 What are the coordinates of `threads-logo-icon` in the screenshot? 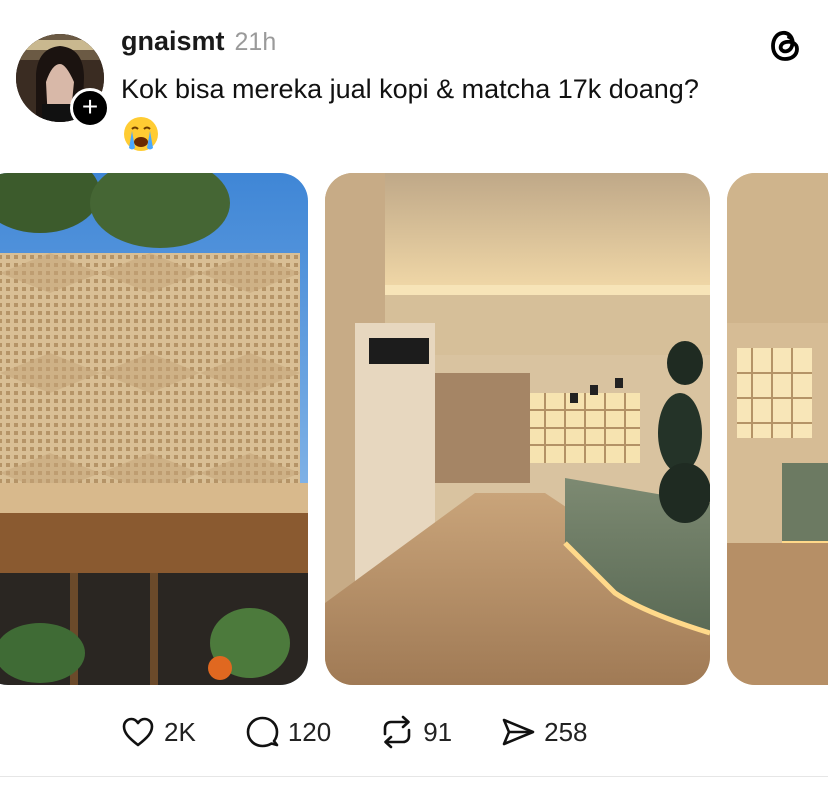 It's located at (785, 45).